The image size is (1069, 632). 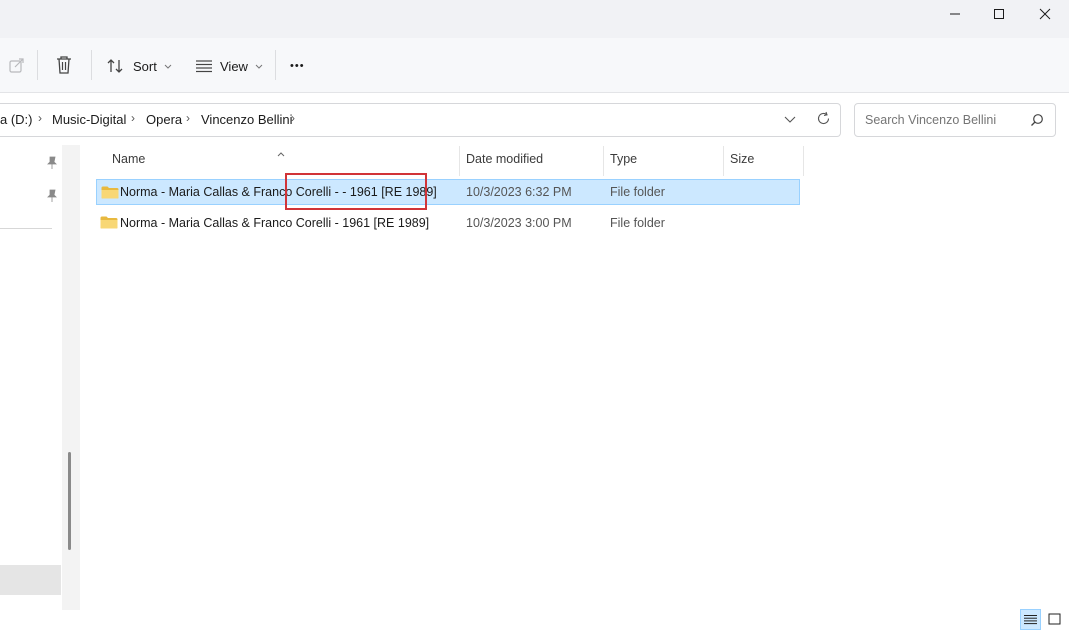 I want to click on nav-divider, so click(x=26, y=228).